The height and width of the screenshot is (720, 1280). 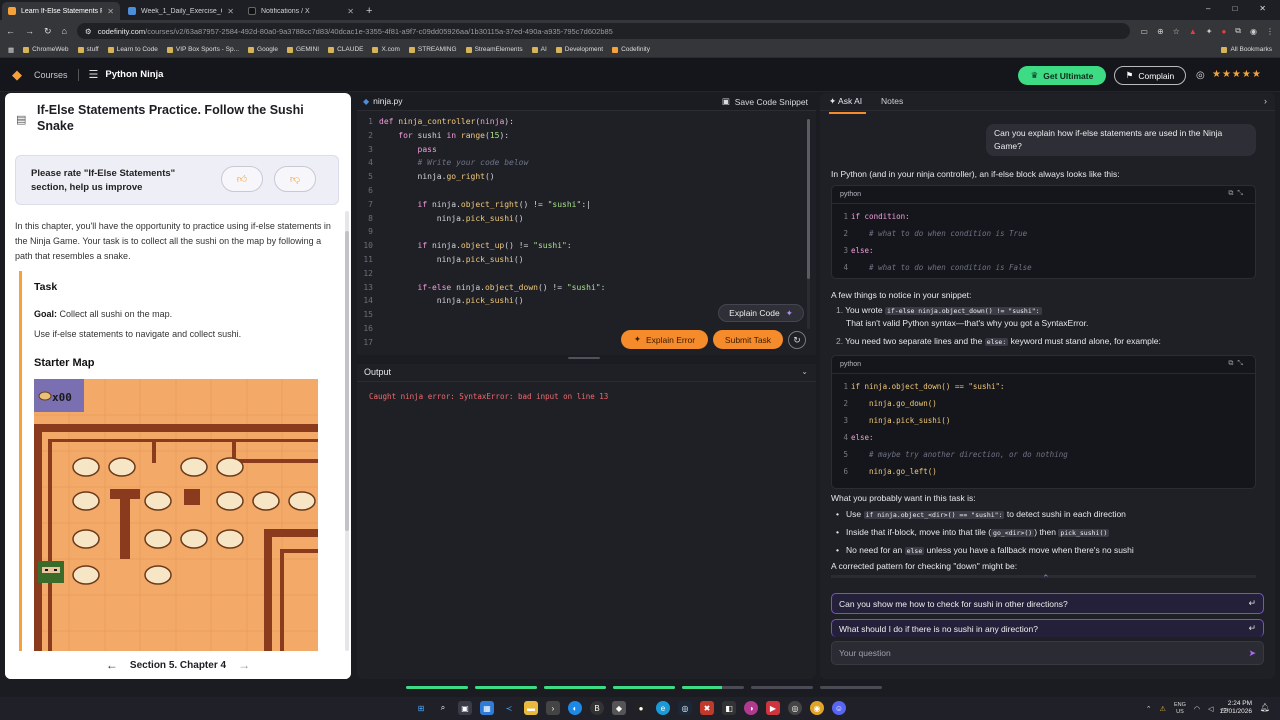 I want to click on clock: 2:24 PM 12/01/2026, so click(x=1235, y=708).